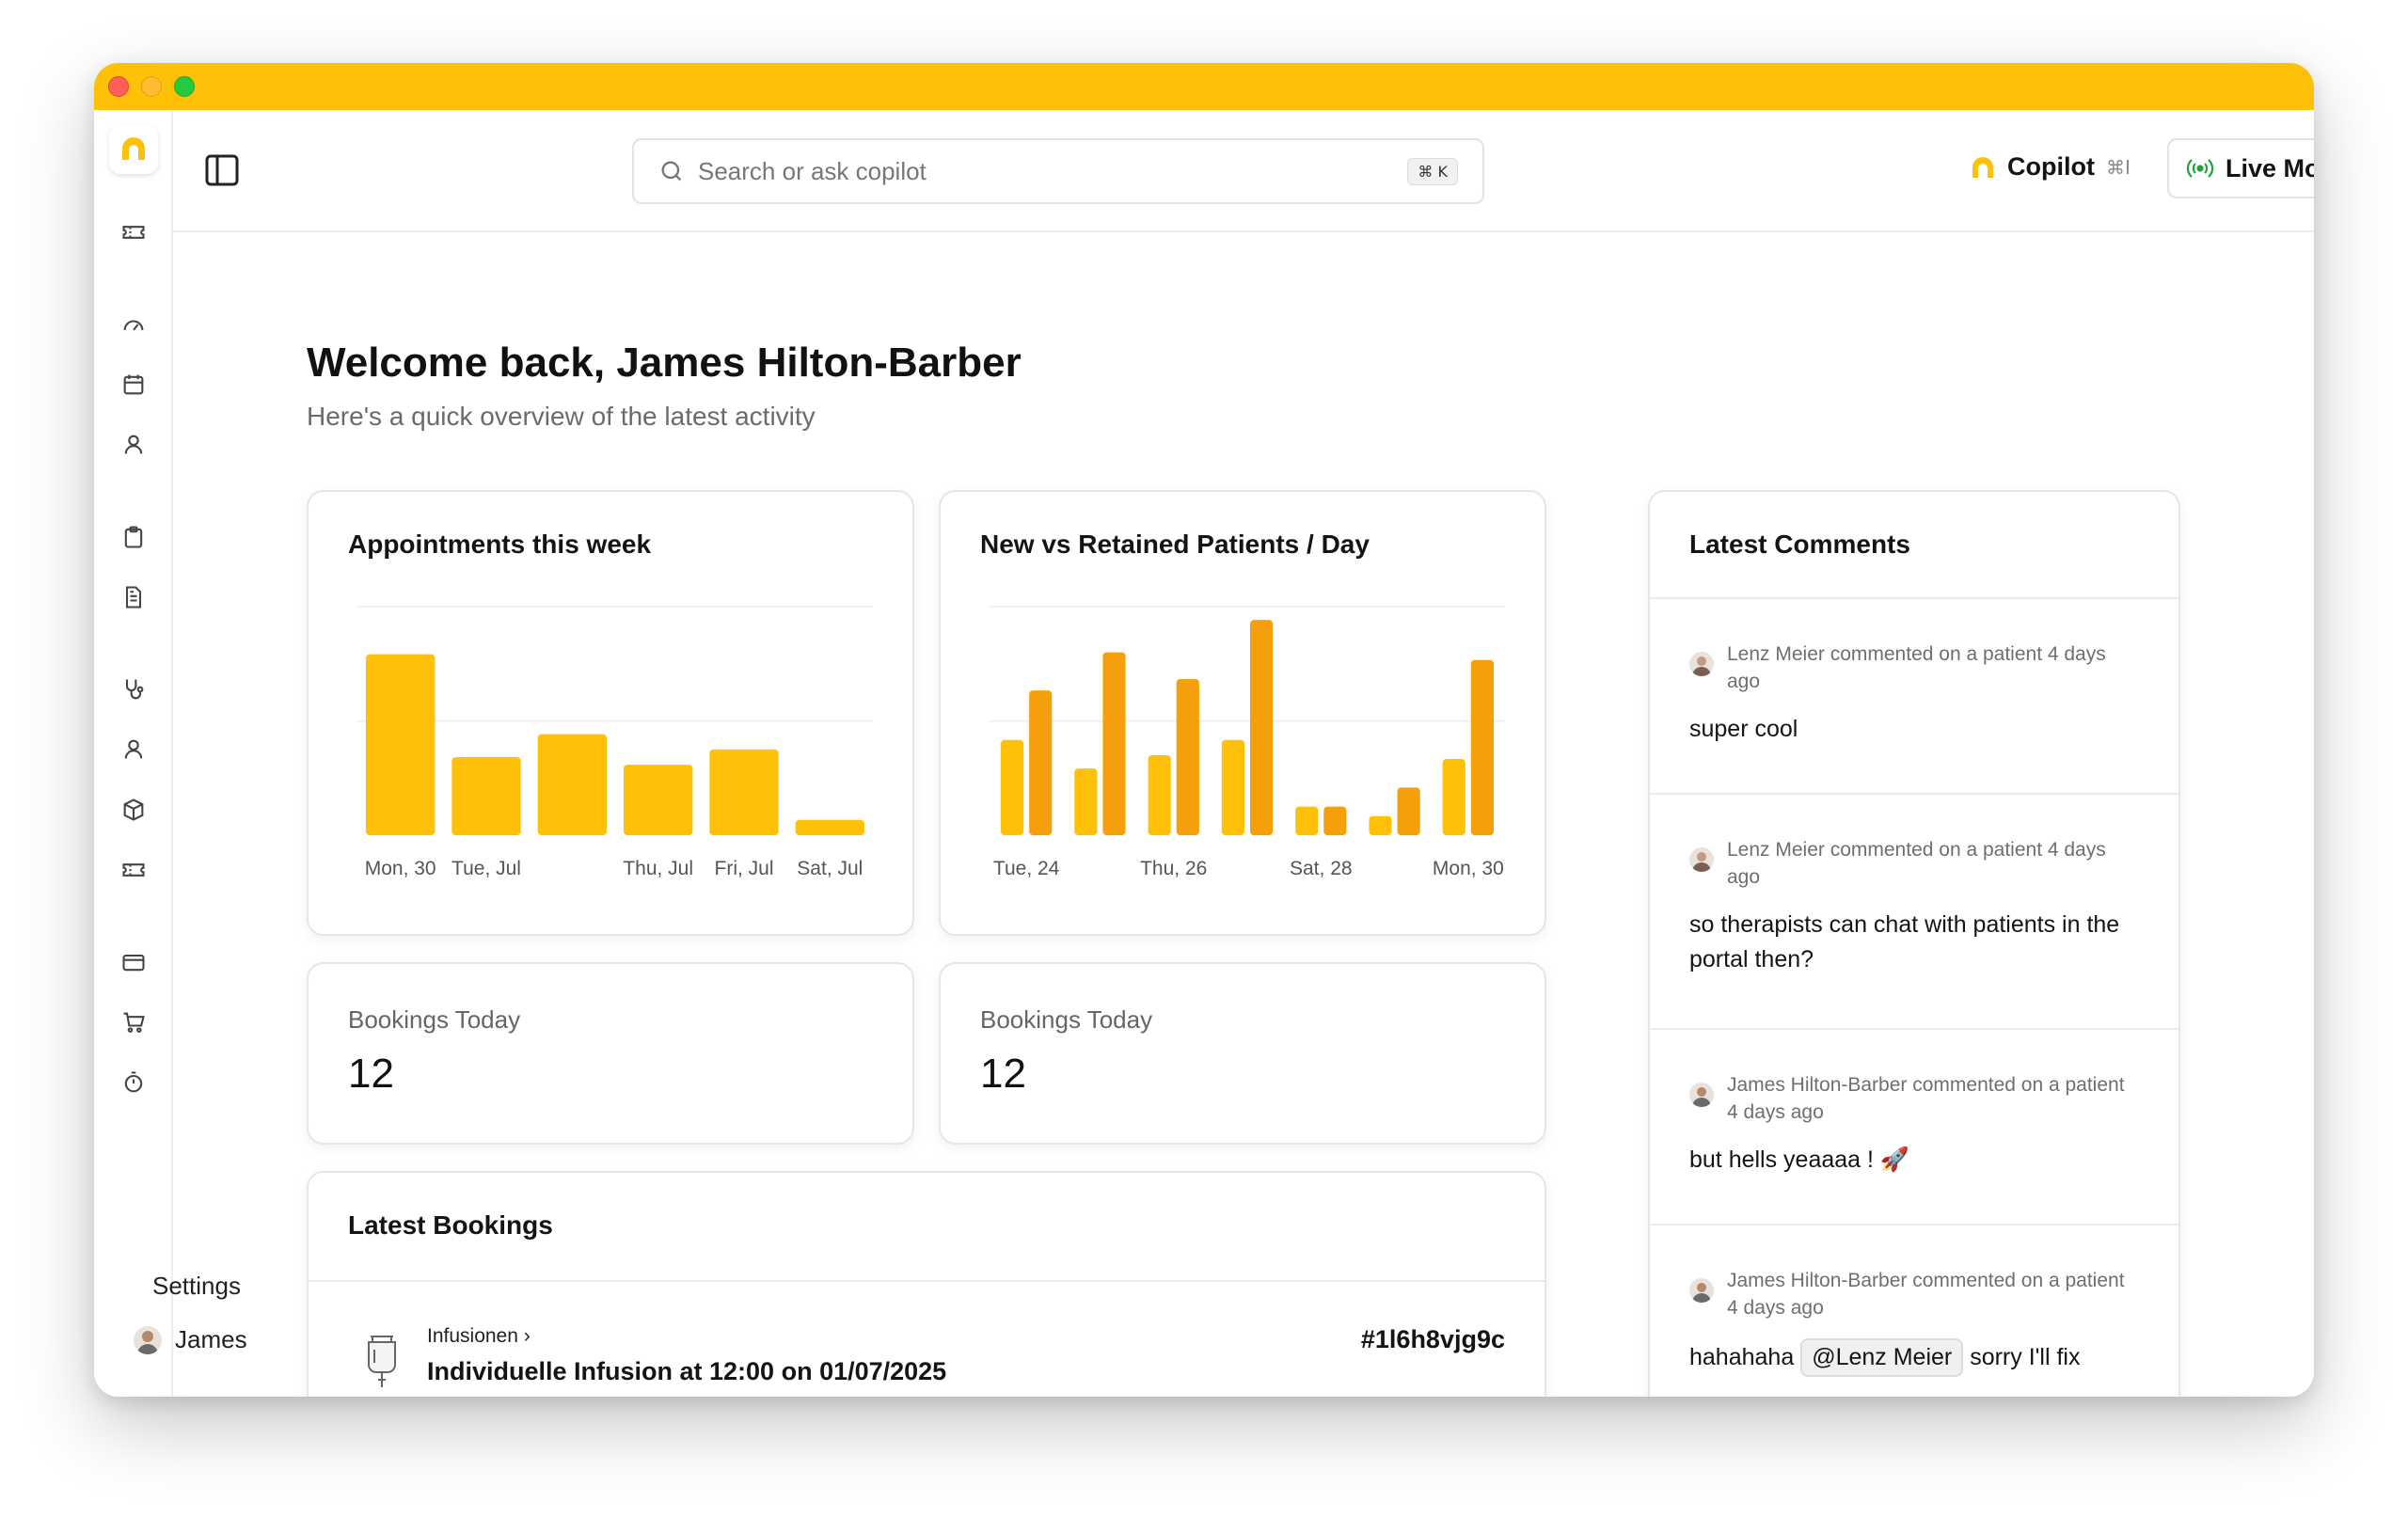 This screenshot has width=2408, height=1518. Describe the element at coordinates (134, 537) in the screenshot. I see `clipboard-icon` at that location.